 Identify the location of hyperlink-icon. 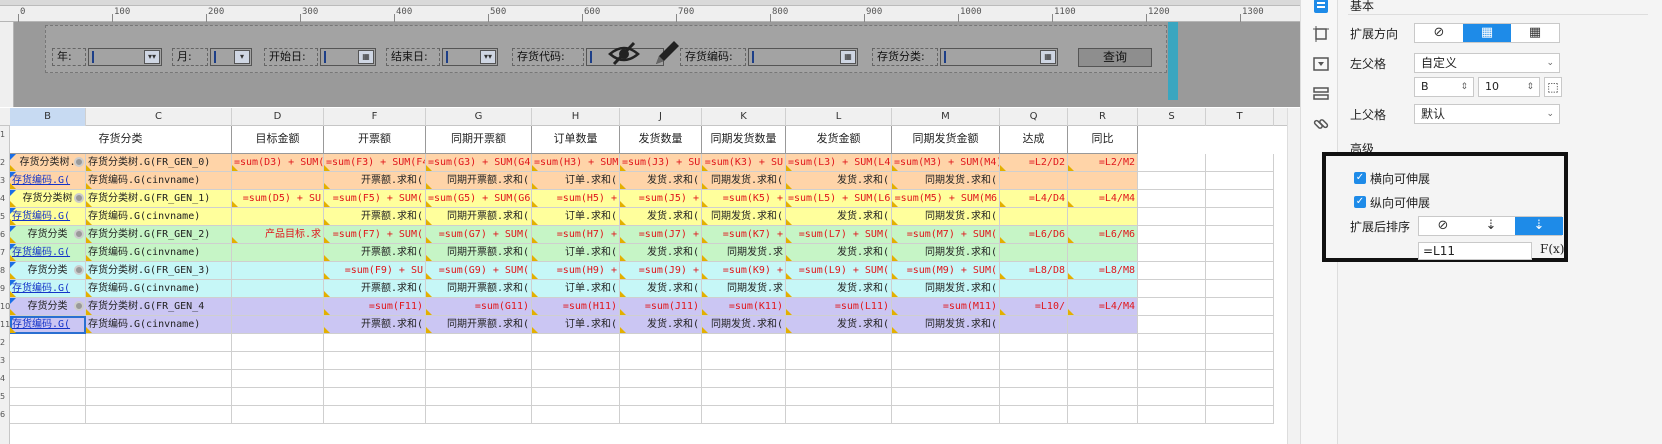
(1321, 124).